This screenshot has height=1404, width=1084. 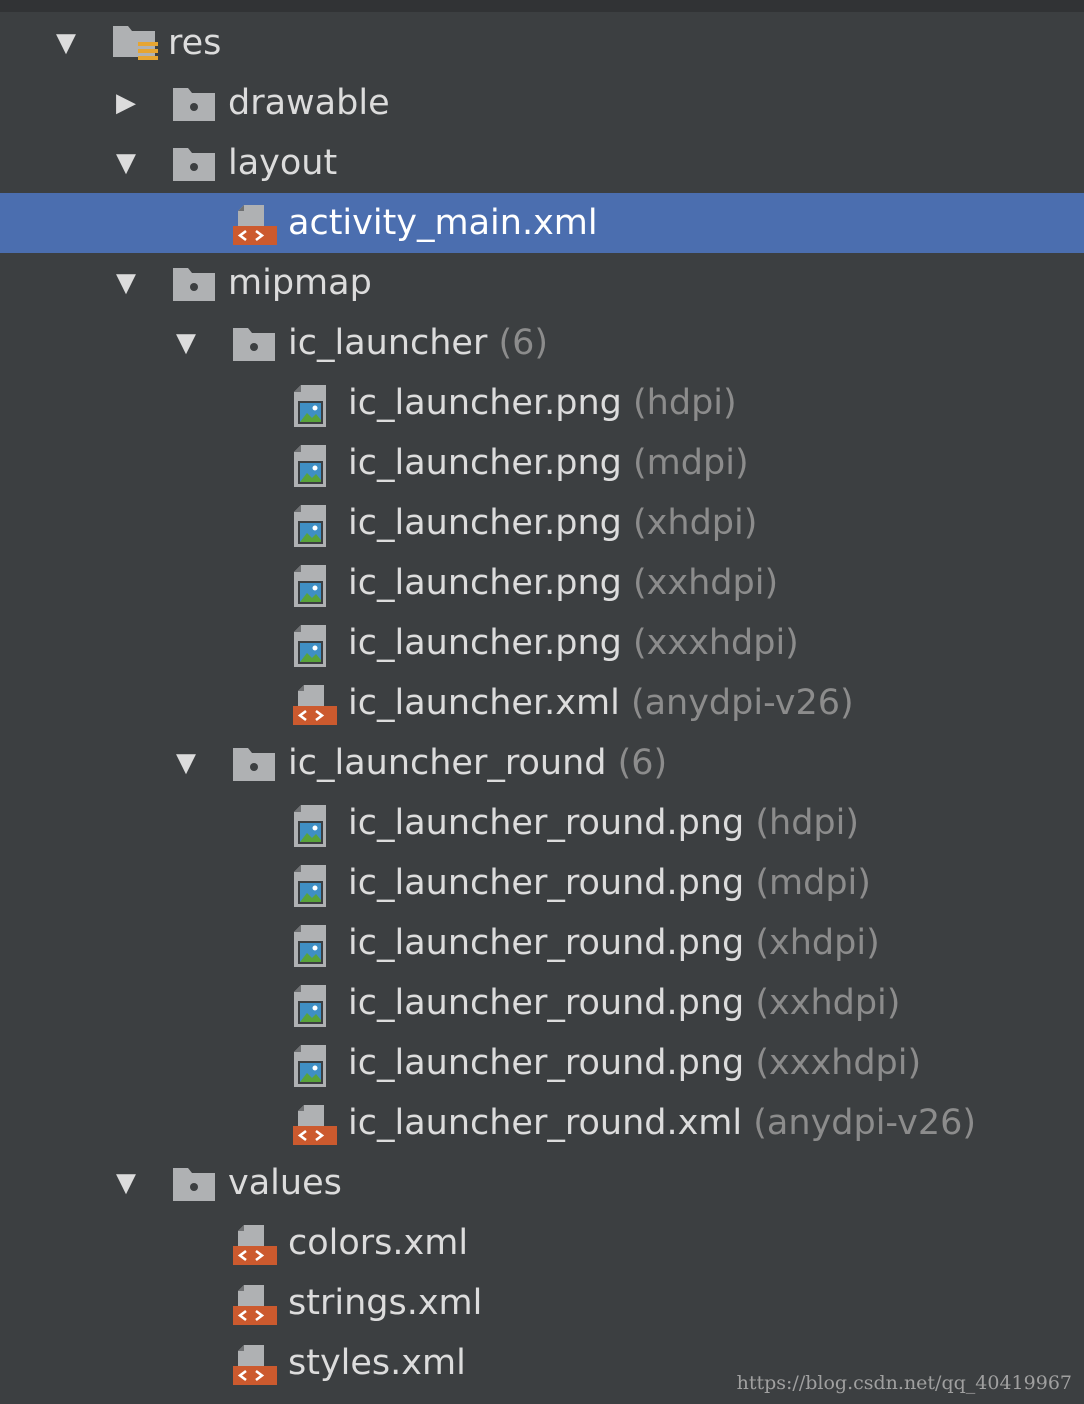 I want to click on tree-row: ▶ drawable, so click(x=542, y=103).